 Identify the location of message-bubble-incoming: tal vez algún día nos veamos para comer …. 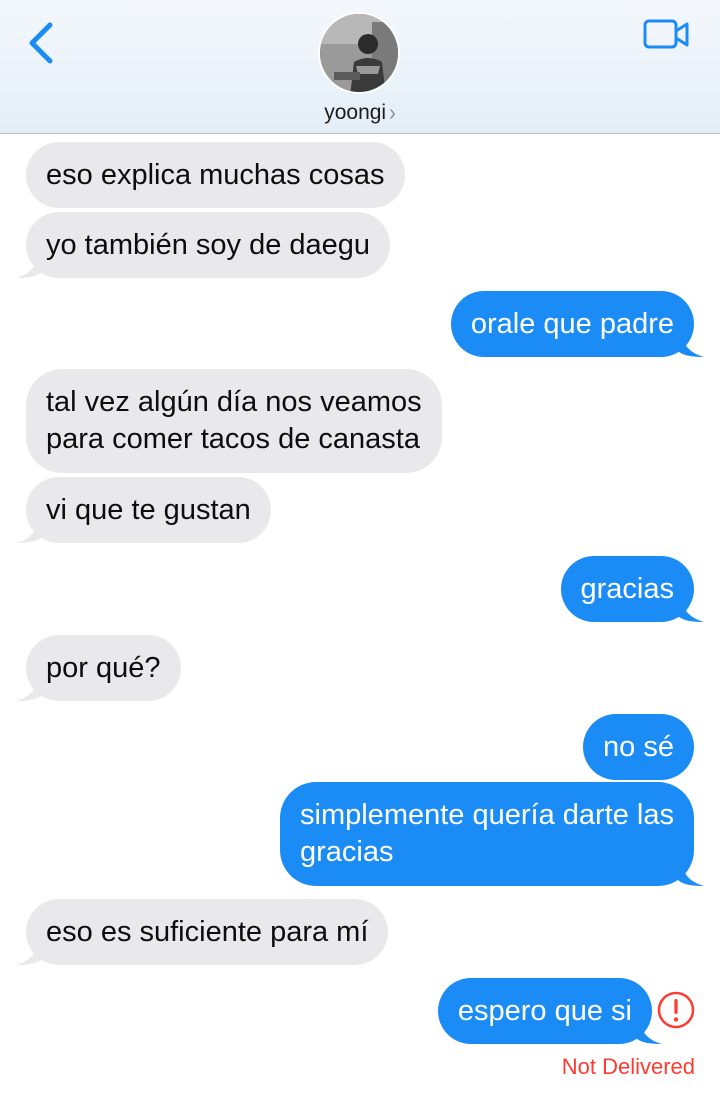
(234, 421).